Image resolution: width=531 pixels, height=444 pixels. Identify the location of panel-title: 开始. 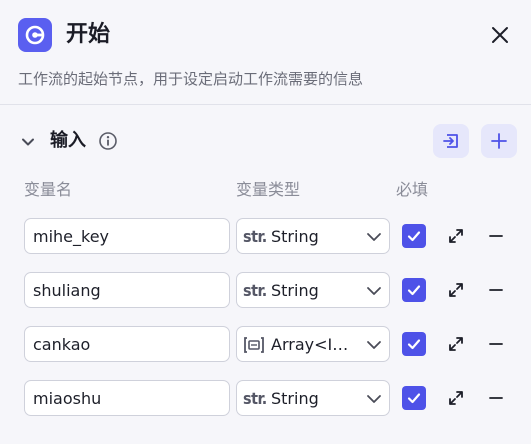
(88, 34).